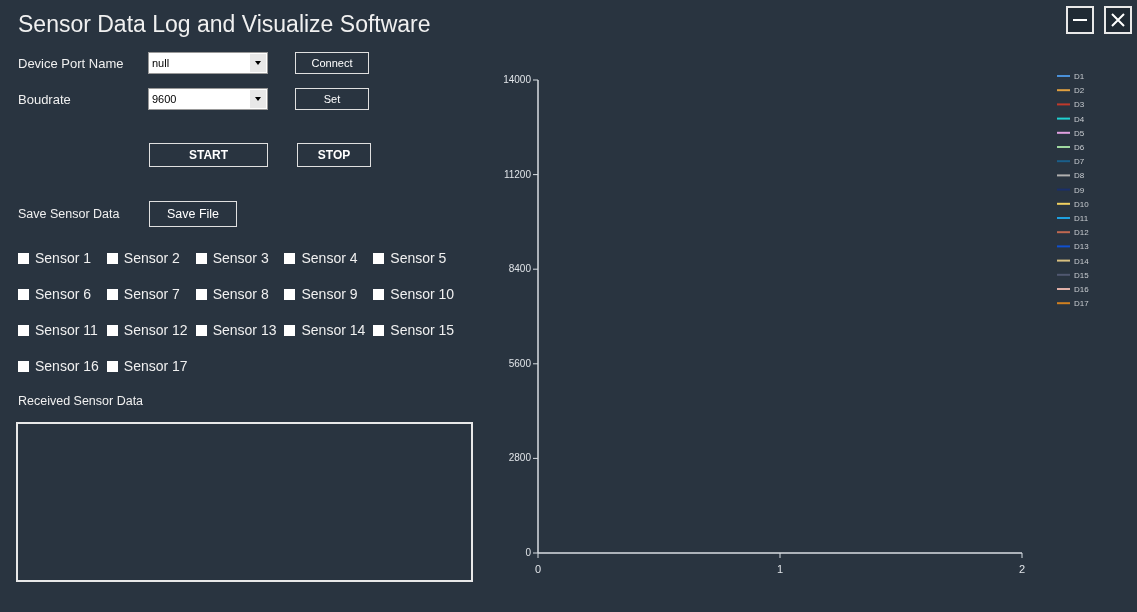  Describe the element at coordinates (1079, 91) in the screenshot. I see `legend-label: D2` at that location.